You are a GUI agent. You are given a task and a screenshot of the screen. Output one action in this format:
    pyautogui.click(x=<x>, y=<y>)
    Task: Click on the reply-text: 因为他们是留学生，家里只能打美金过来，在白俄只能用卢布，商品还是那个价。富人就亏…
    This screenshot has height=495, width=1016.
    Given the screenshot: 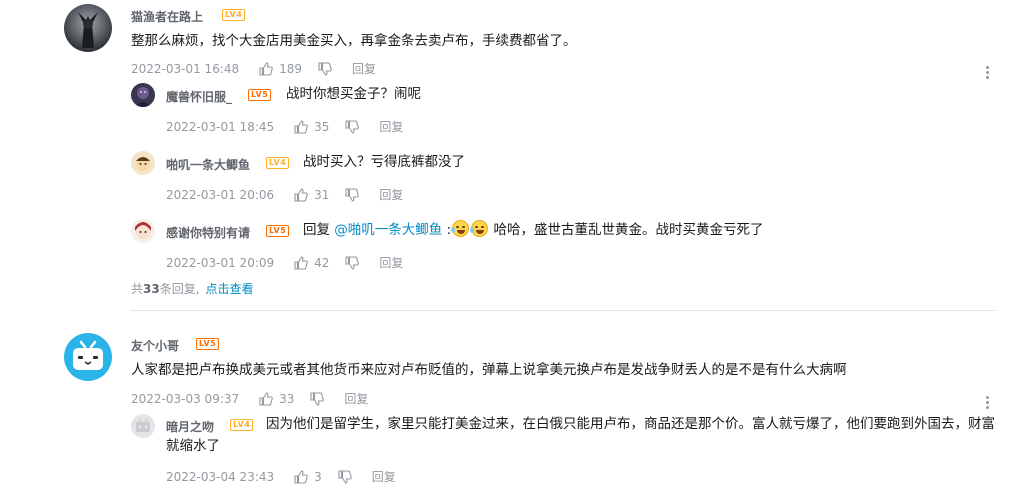 What is the action you would take?
    pyautogui.click(x=580, y=435)
    